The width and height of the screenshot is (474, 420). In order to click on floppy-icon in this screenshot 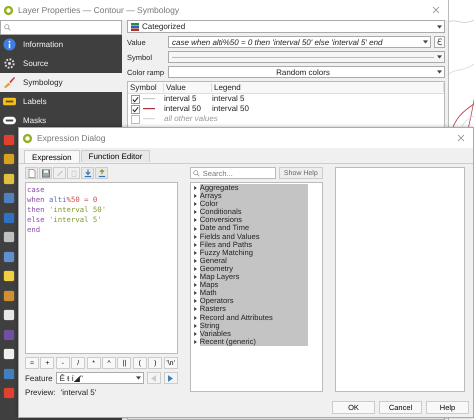, I will do `click(46, 173)`.